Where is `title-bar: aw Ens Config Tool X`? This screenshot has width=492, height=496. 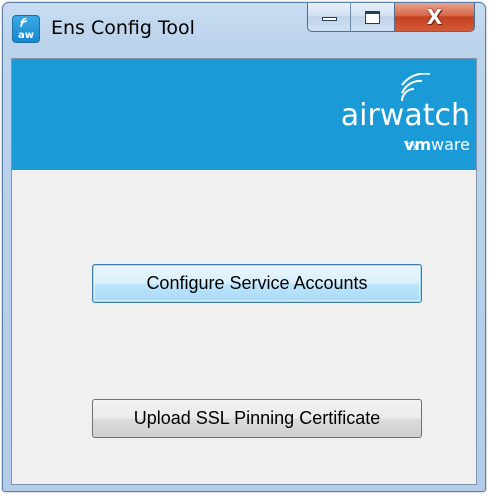
title-bar: aw Ens Config Tool X is located at coordinates (244, 28).